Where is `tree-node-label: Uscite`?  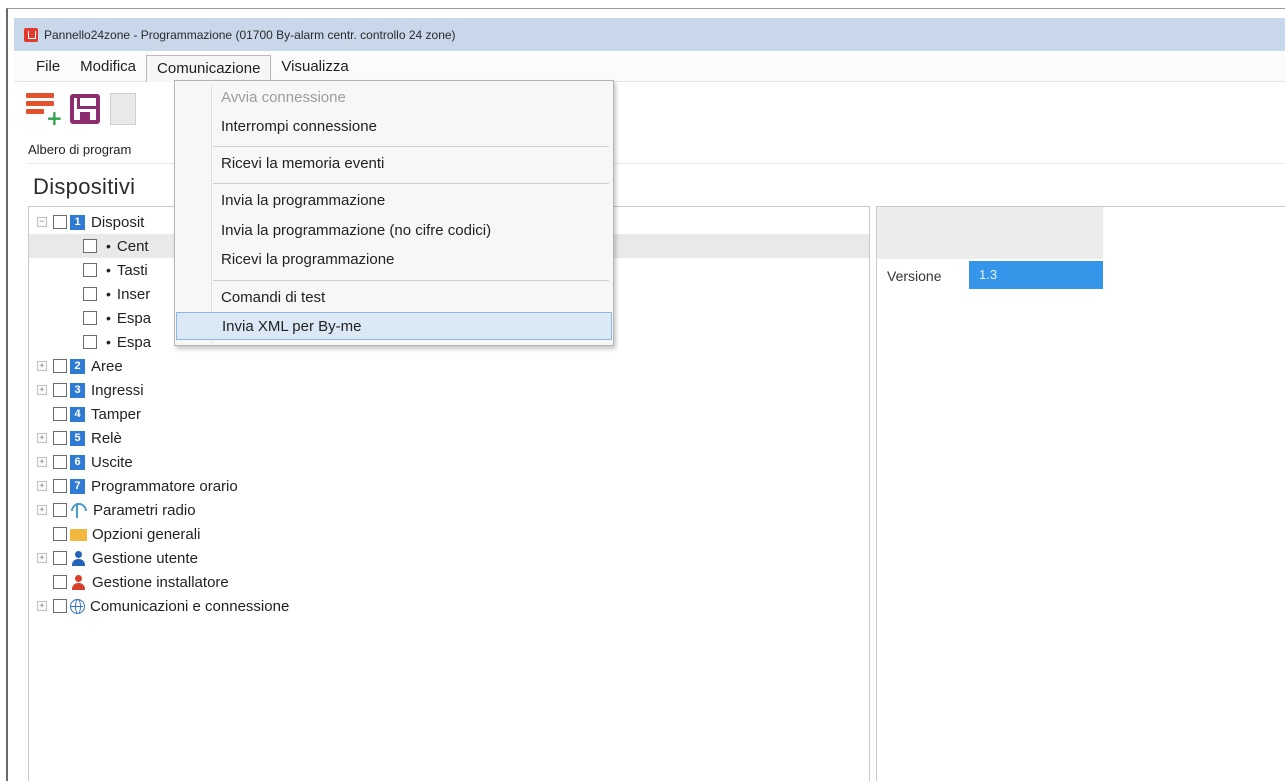
tree-node-label: Uscite is located at coordinates (112, 462).